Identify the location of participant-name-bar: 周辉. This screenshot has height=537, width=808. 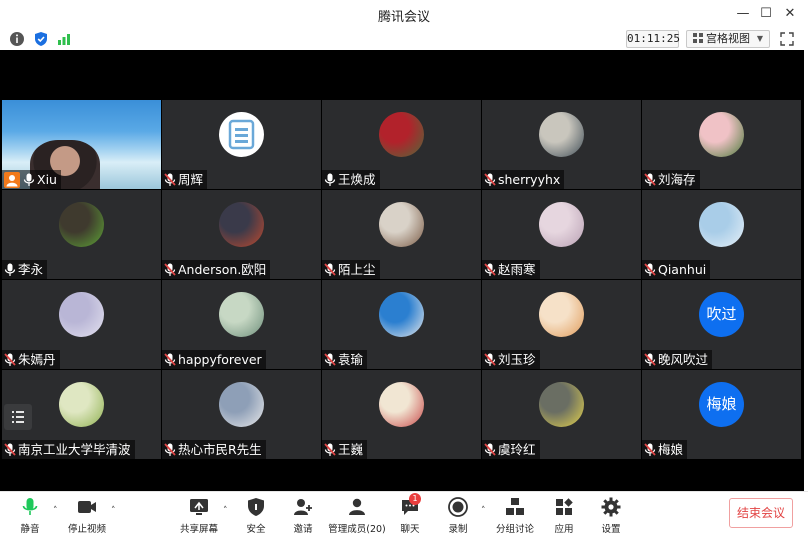
(185, 179).